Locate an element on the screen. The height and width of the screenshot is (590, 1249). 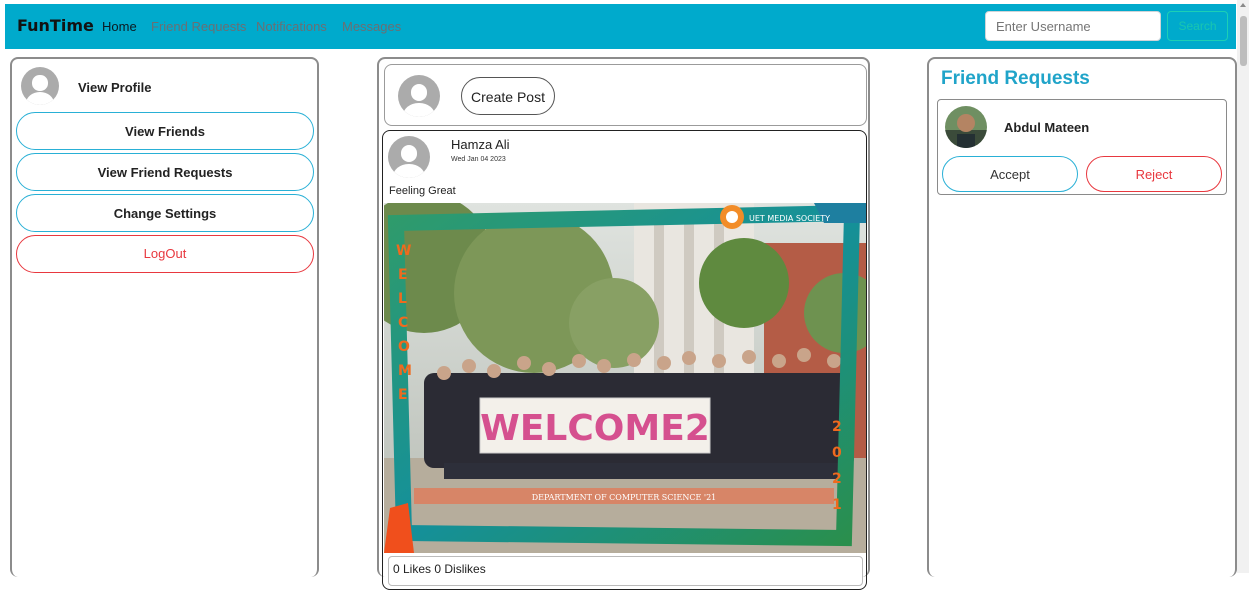
logout-button: LogOut is located at coordinates (165, 254).